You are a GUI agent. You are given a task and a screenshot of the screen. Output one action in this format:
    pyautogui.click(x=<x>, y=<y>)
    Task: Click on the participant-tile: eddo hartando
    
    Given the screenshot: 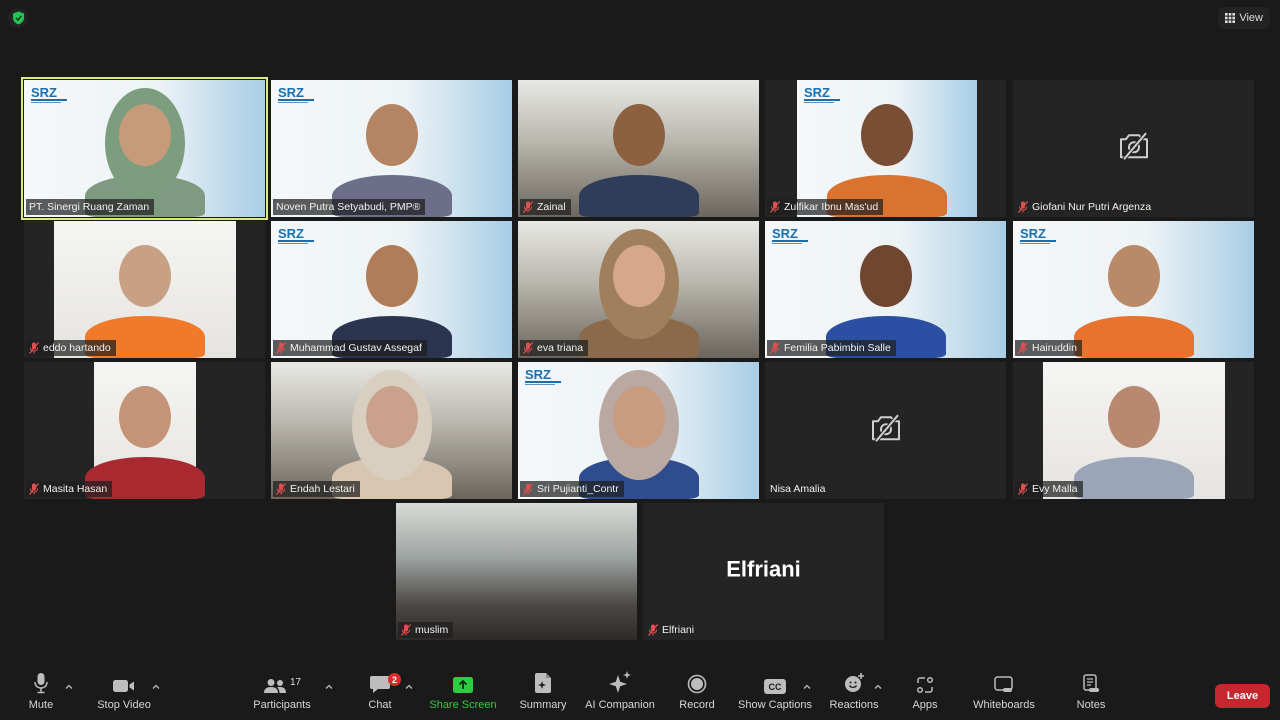 What is the action you would take?
    pyautogui.click(x=144, y=289)
    